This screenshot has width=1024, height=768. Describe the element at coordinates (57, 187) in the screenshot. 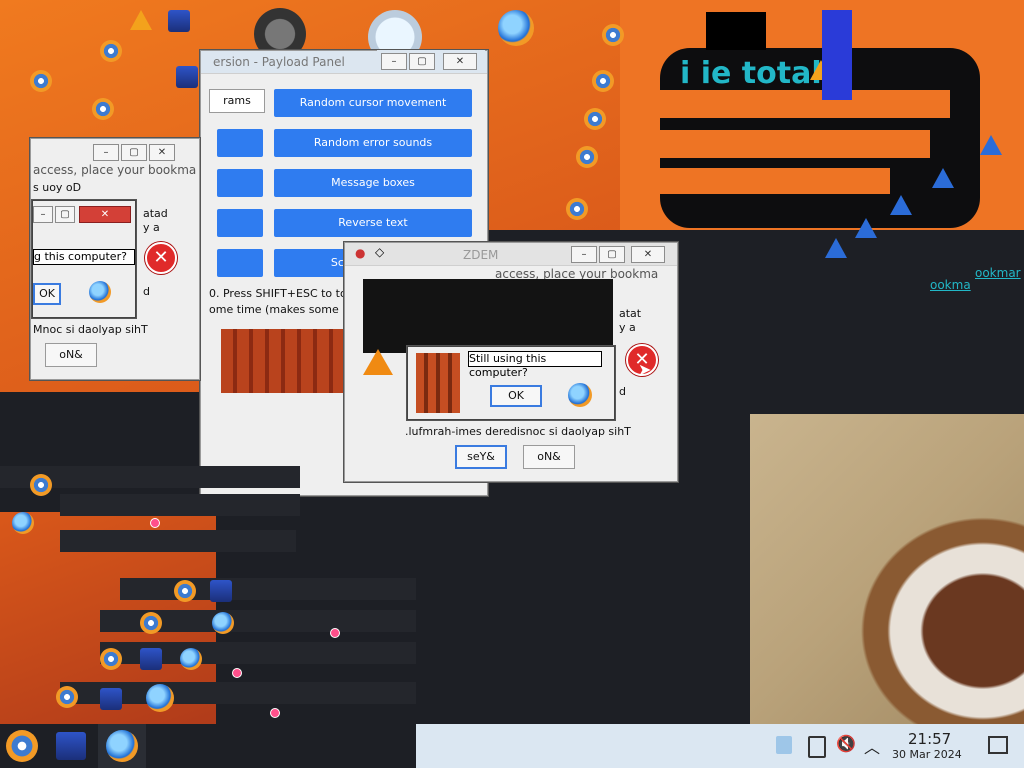

I see `left-dialog-text-line1: s uoy oD` at that location.